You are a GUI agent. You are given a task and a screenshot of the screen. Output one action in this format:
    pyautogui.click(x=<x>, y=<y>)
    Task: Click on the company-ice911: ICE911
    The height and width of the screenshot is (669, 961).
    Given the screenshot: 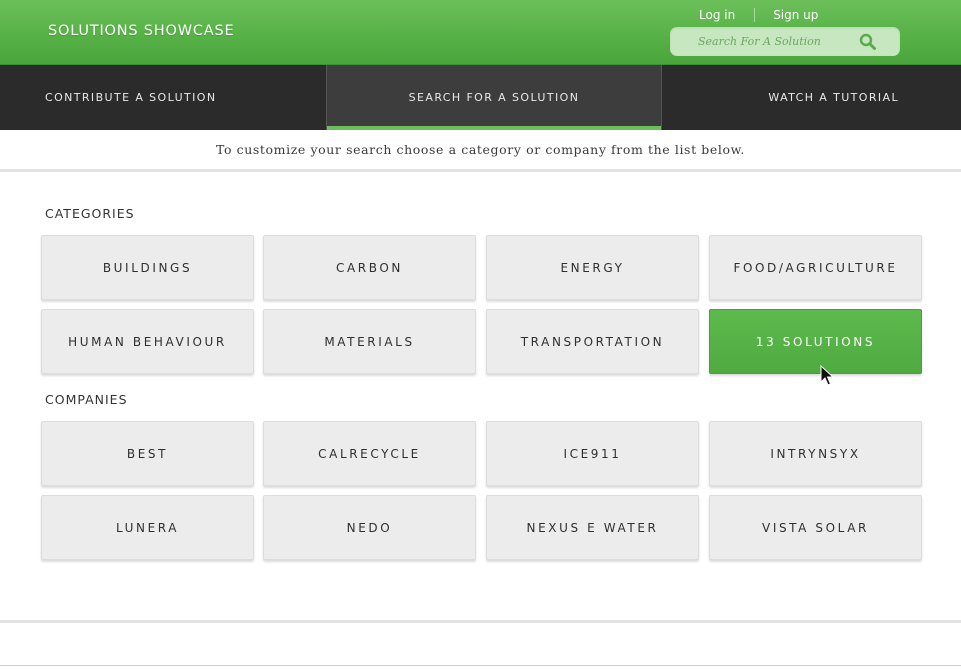 What is the action you would take?
    pyautogui.click(x=592, y=453)
    